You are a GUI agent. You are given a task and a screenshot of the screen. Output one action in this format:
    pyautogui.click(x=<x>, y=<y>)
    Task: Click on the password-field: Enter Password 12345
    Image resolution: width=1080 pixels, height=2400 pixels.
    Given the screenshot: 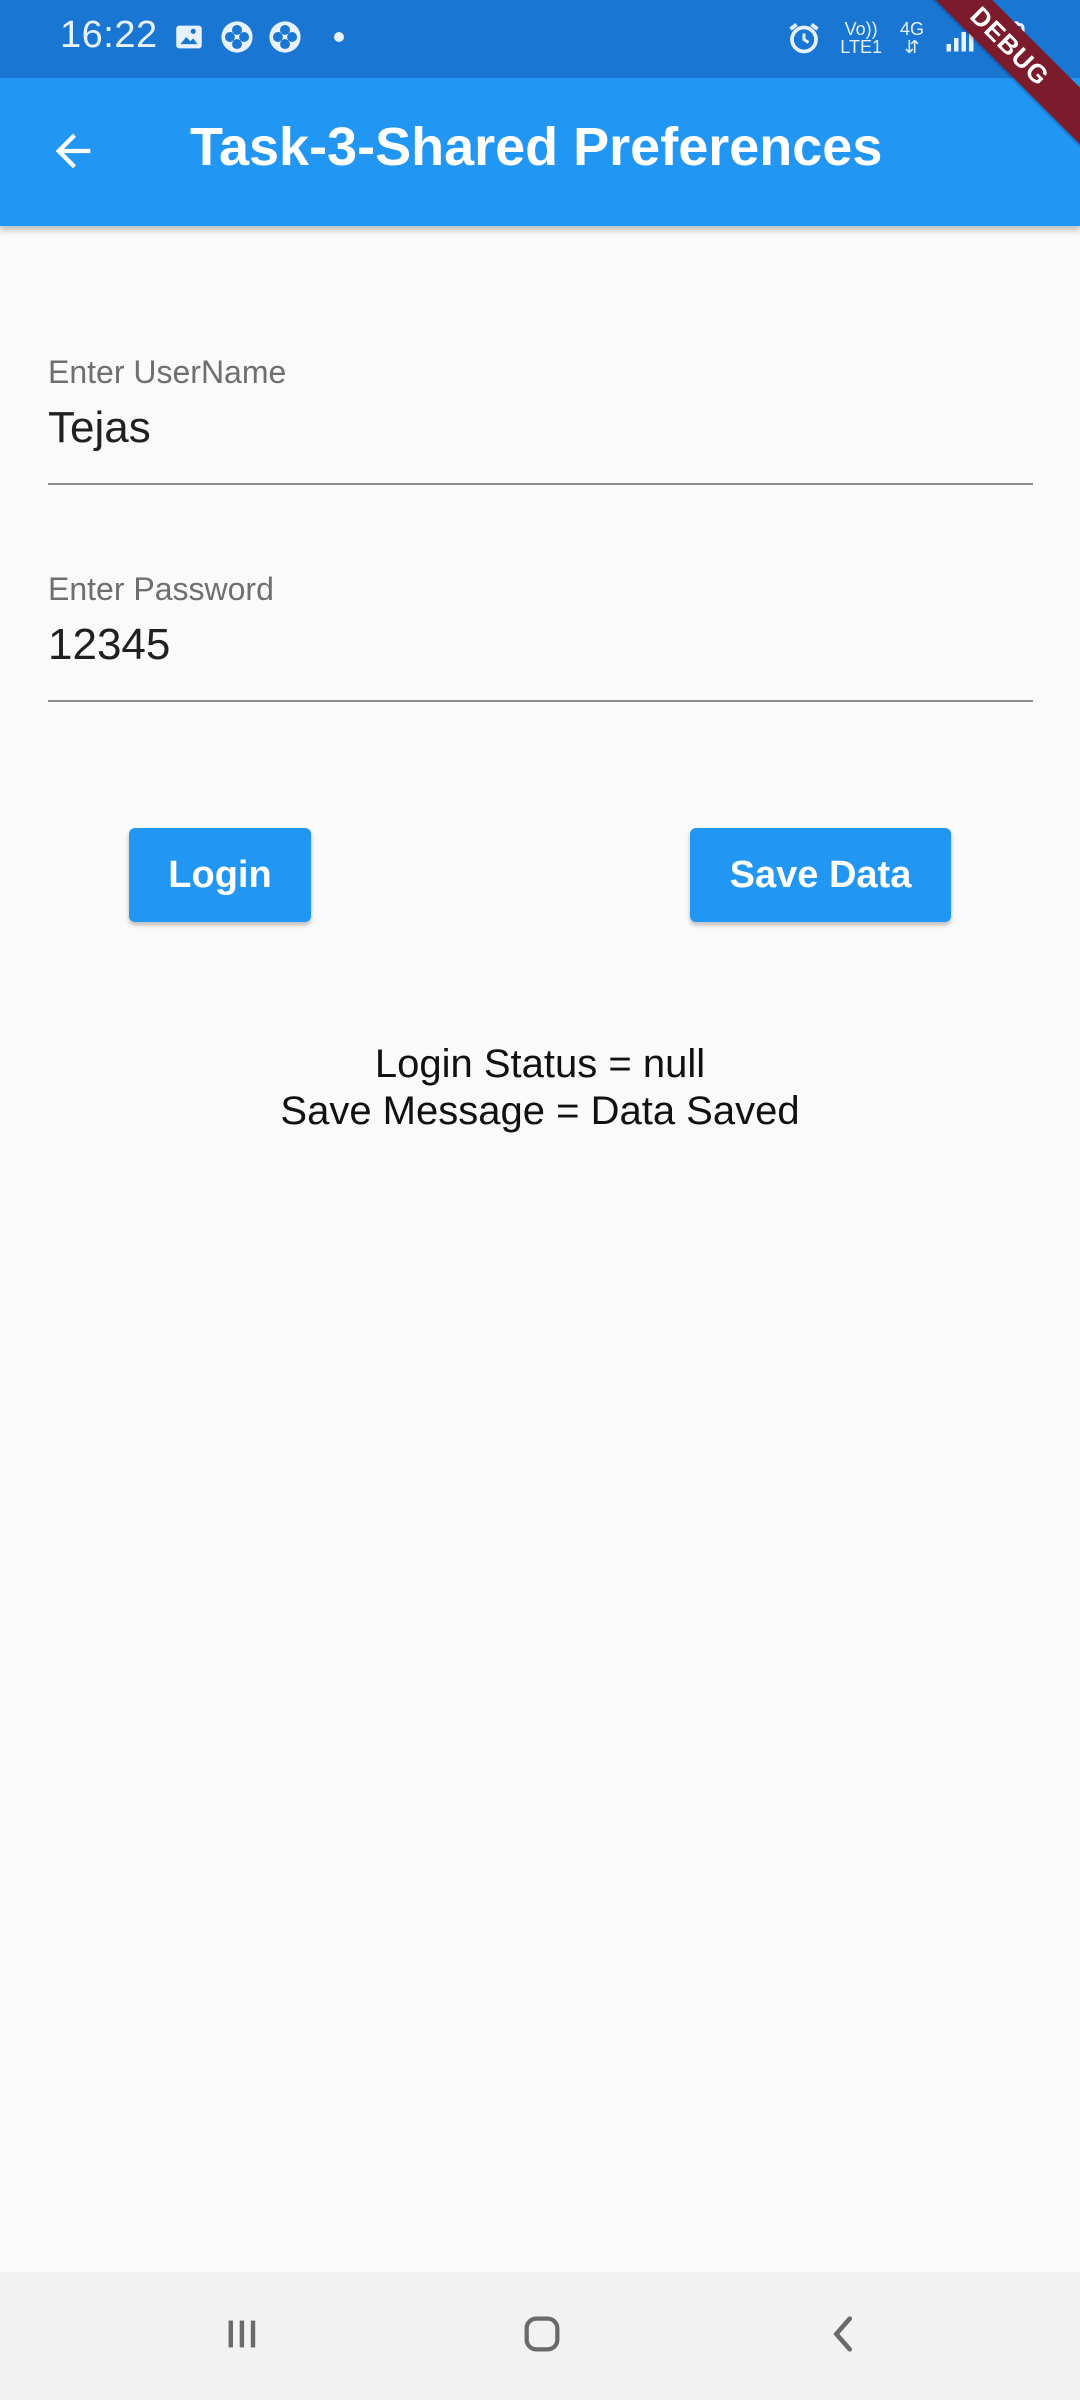 What is the action you would take?
    pyautogui.click(x=540, y=636)
    